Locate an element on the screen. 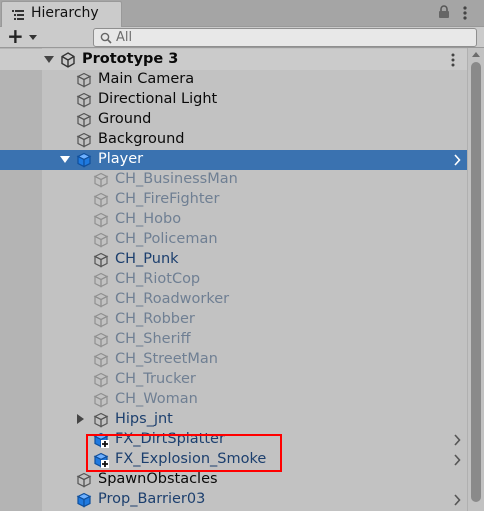 The height and width of the screenshot is (511, 484). search-field is located at coordinates (285, 37).